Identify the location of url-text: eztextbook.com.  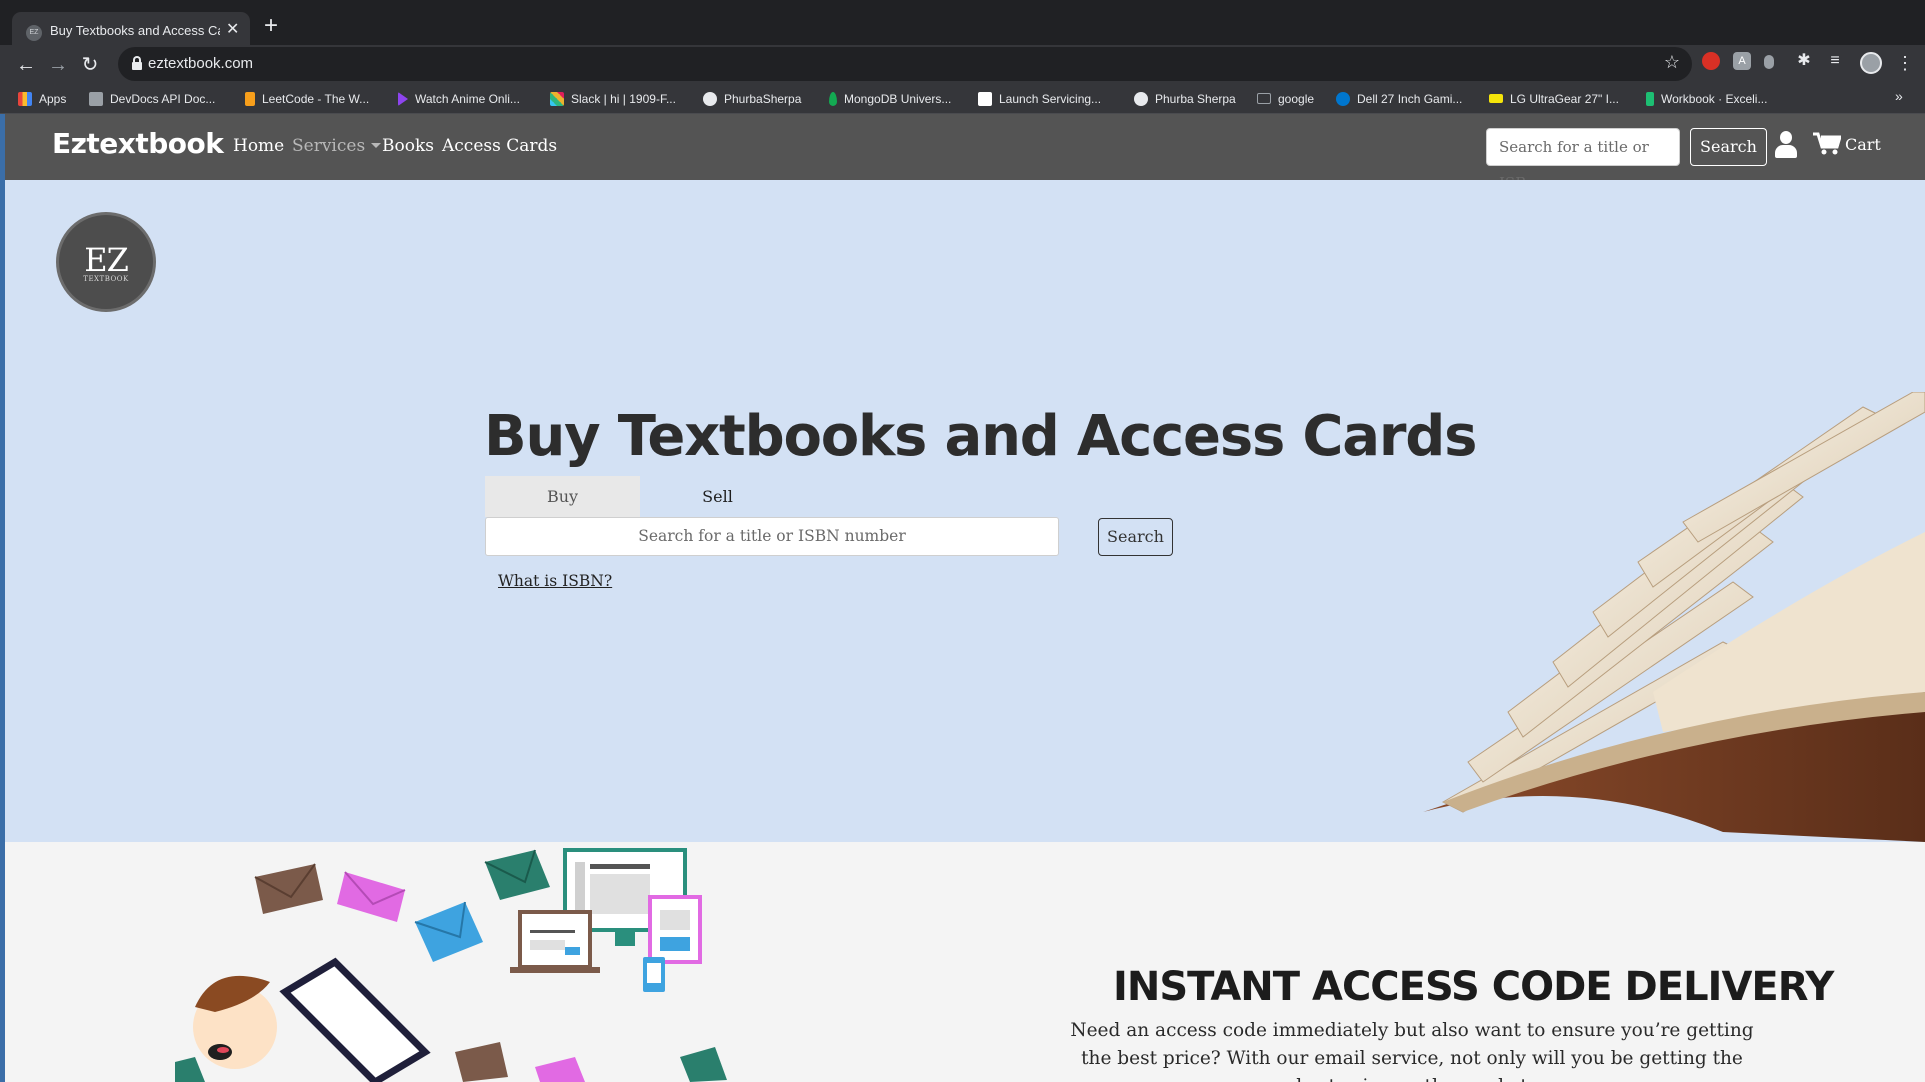
(201, 63).